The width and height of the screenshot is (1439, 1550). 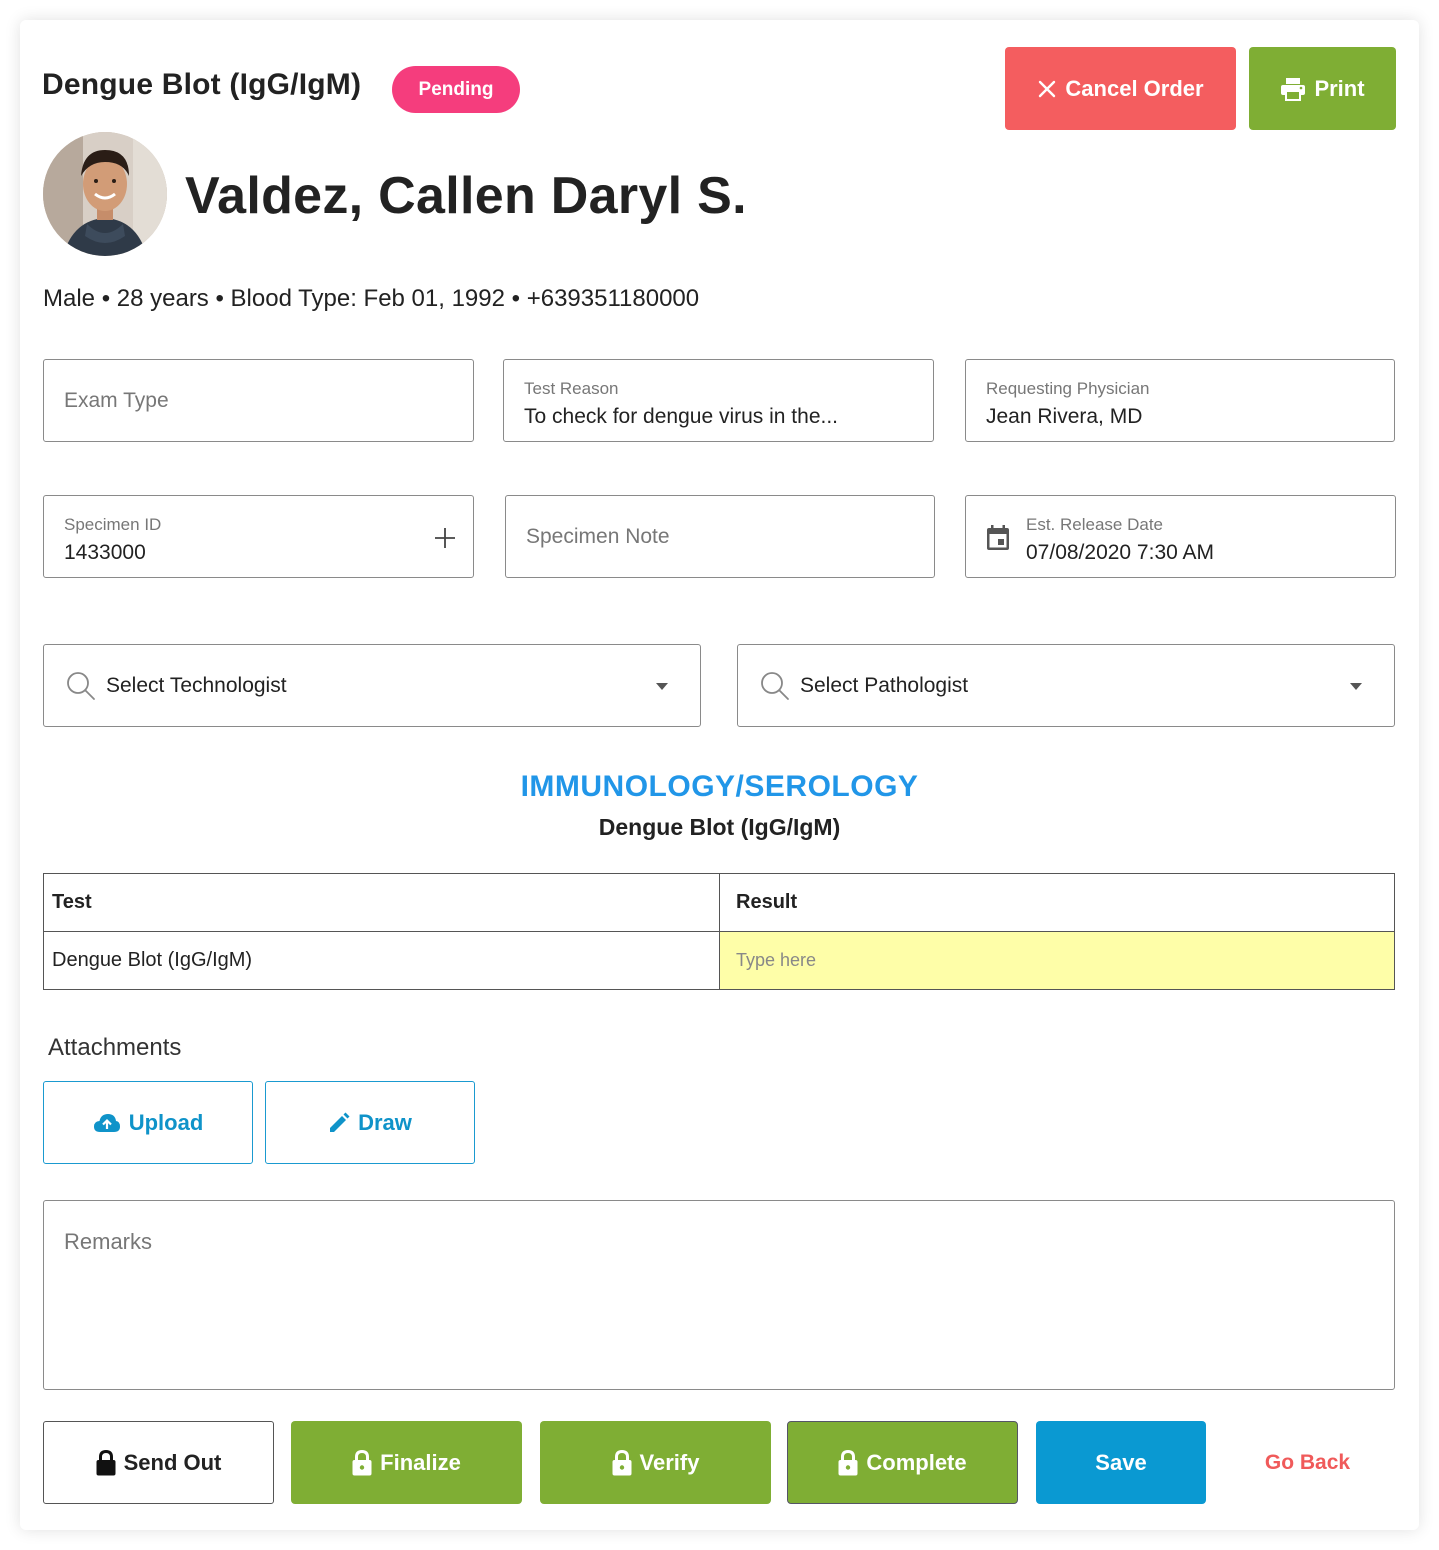 I want to click on pathologist-select-text: Select Pathologist, so click(x=884, y=685).